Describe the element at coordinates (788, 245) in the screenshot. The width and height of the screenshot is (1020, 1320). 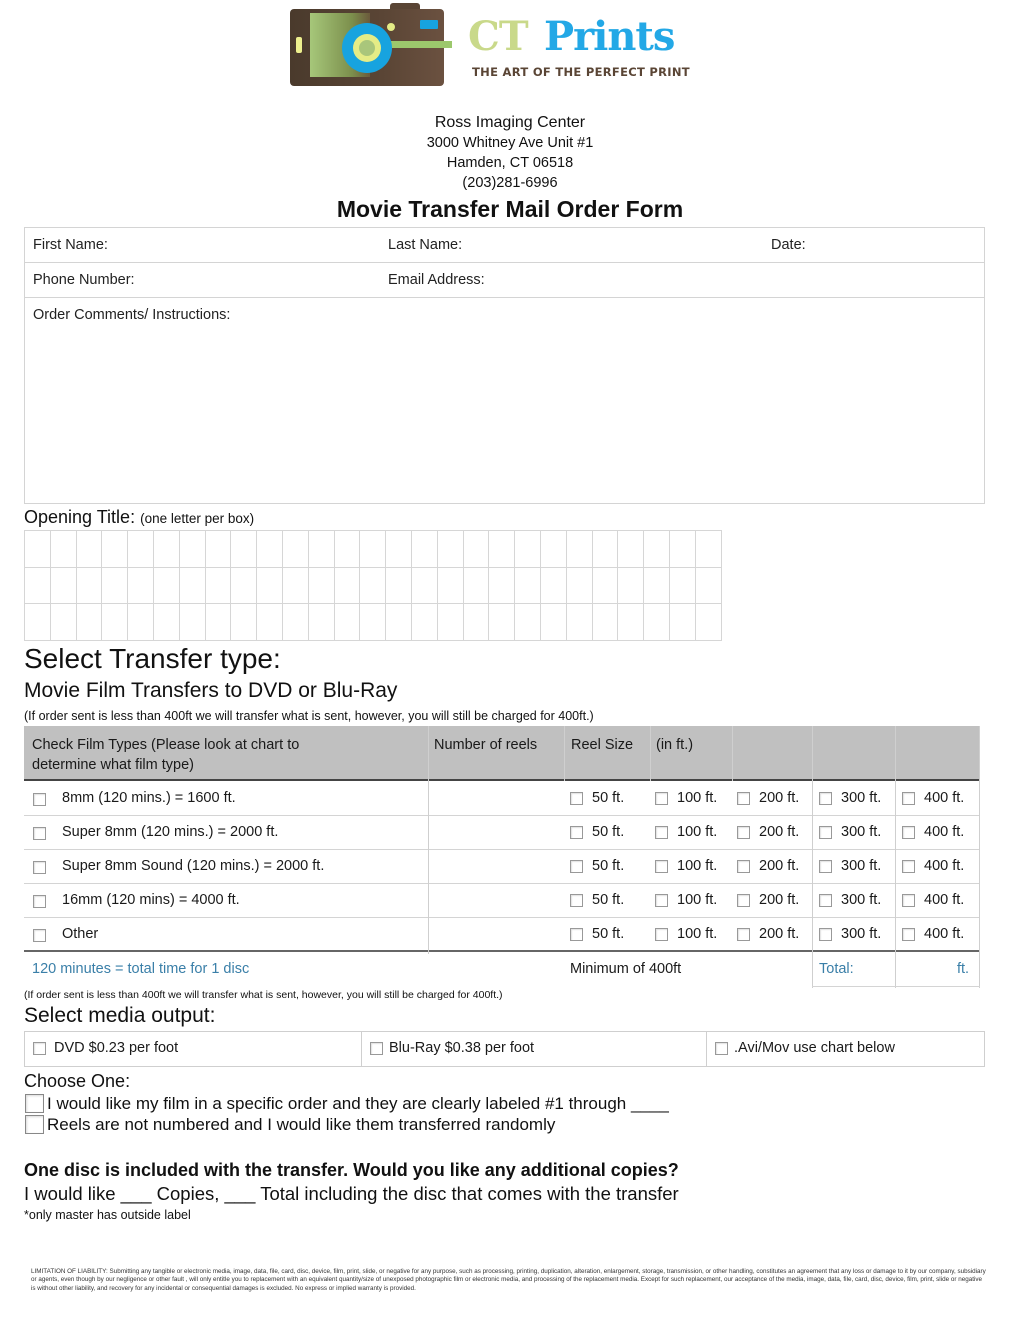
I see `date-field: Date:` at that location.